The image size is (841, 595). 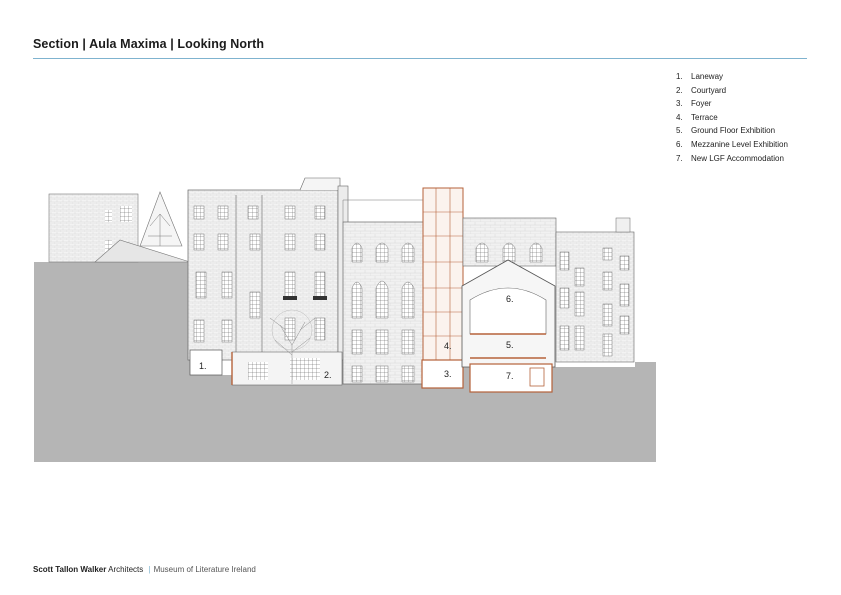 I want to click on left-back-building, so click(x=119, y=227).